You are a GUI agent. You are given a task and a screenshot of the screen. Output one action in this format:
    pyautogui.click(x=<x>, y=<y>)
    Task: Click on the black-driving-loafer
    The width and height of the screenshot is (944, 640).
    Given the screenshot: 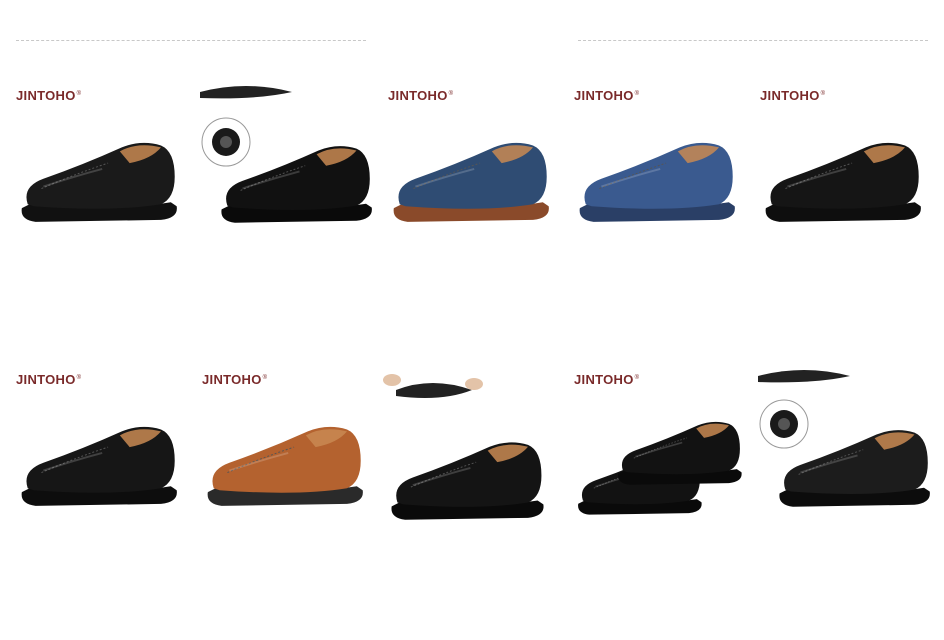 What is the action you would take?
    pyautogui.click(x=843, y=182)
    